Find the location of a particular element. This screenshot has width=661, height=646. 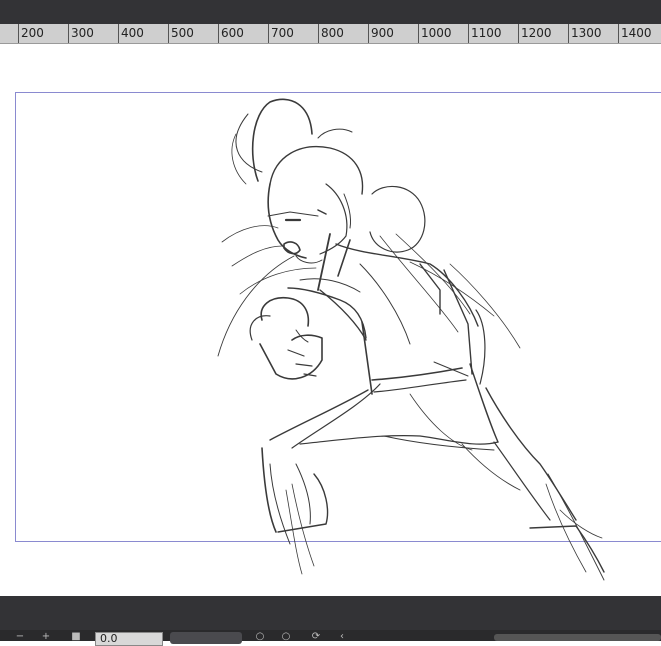

ruler-label: 600 is located at coordinates (232, 33).